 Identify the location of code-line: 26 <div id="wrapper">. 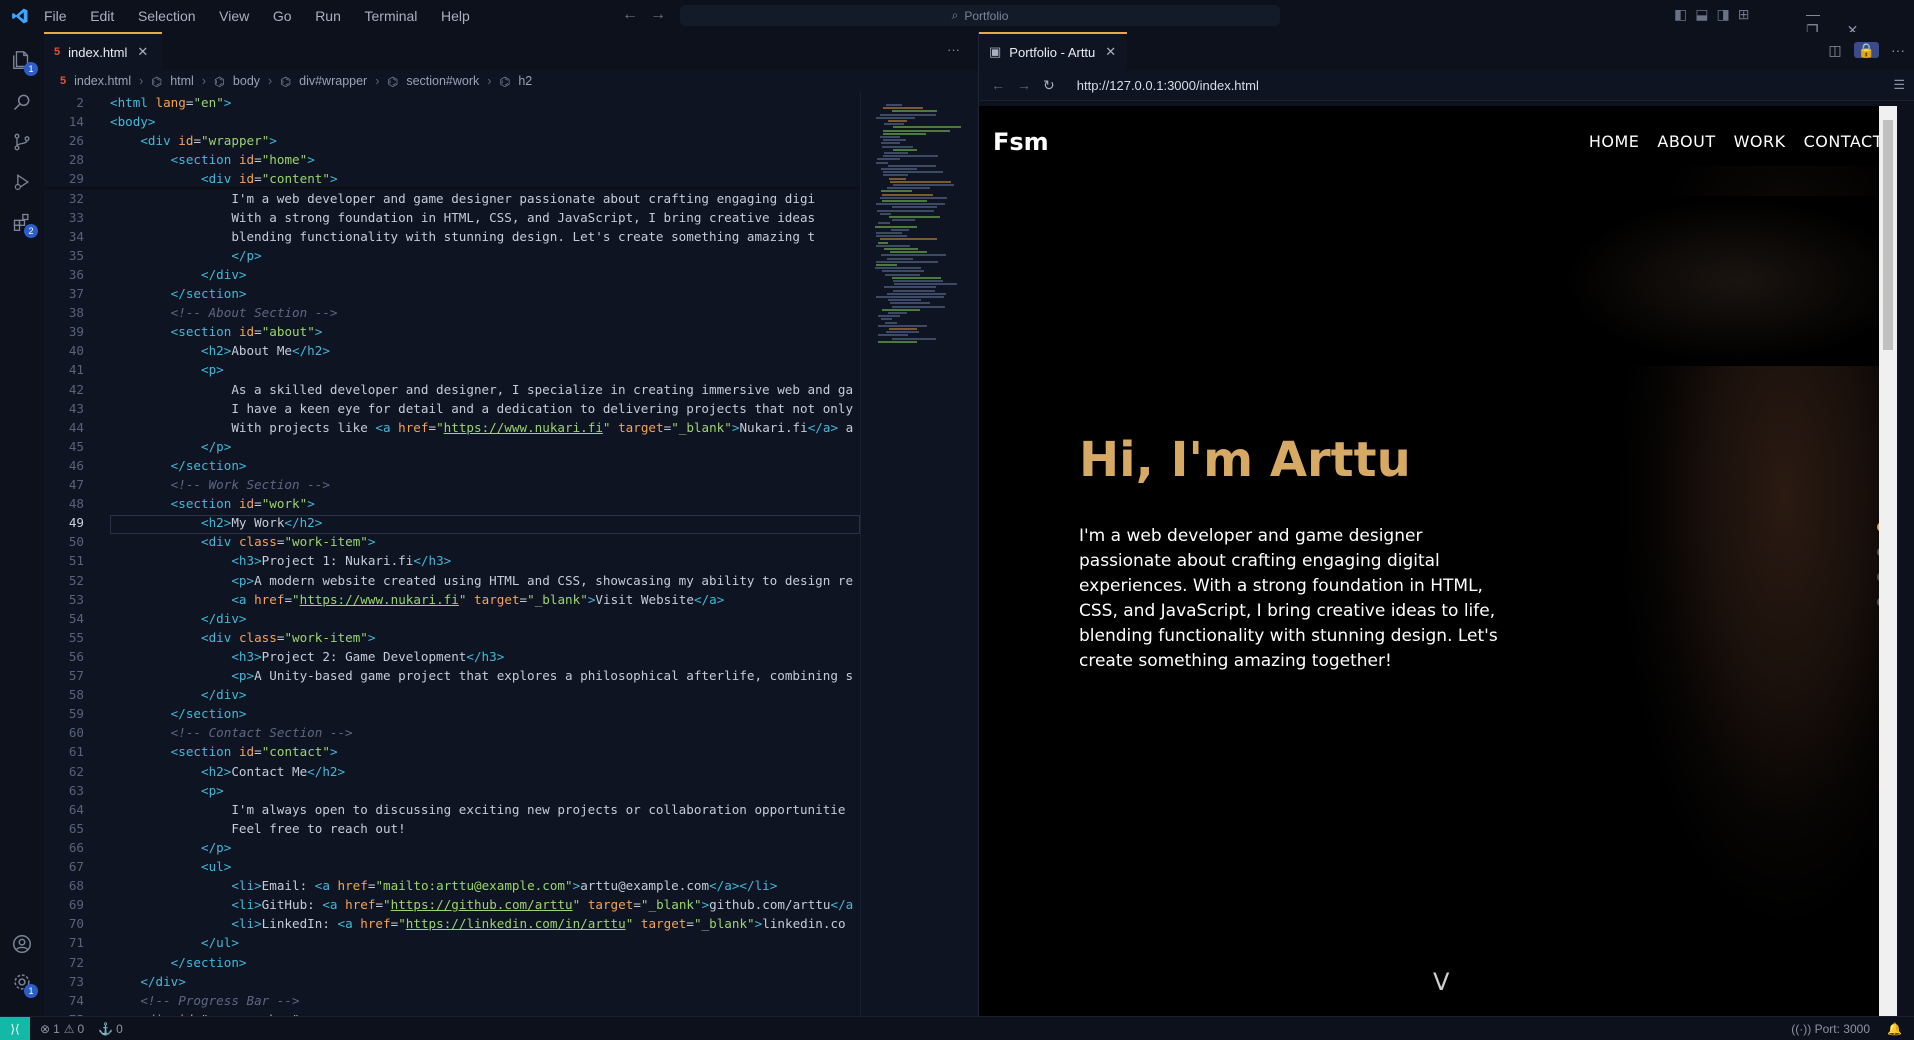
(452, 142).